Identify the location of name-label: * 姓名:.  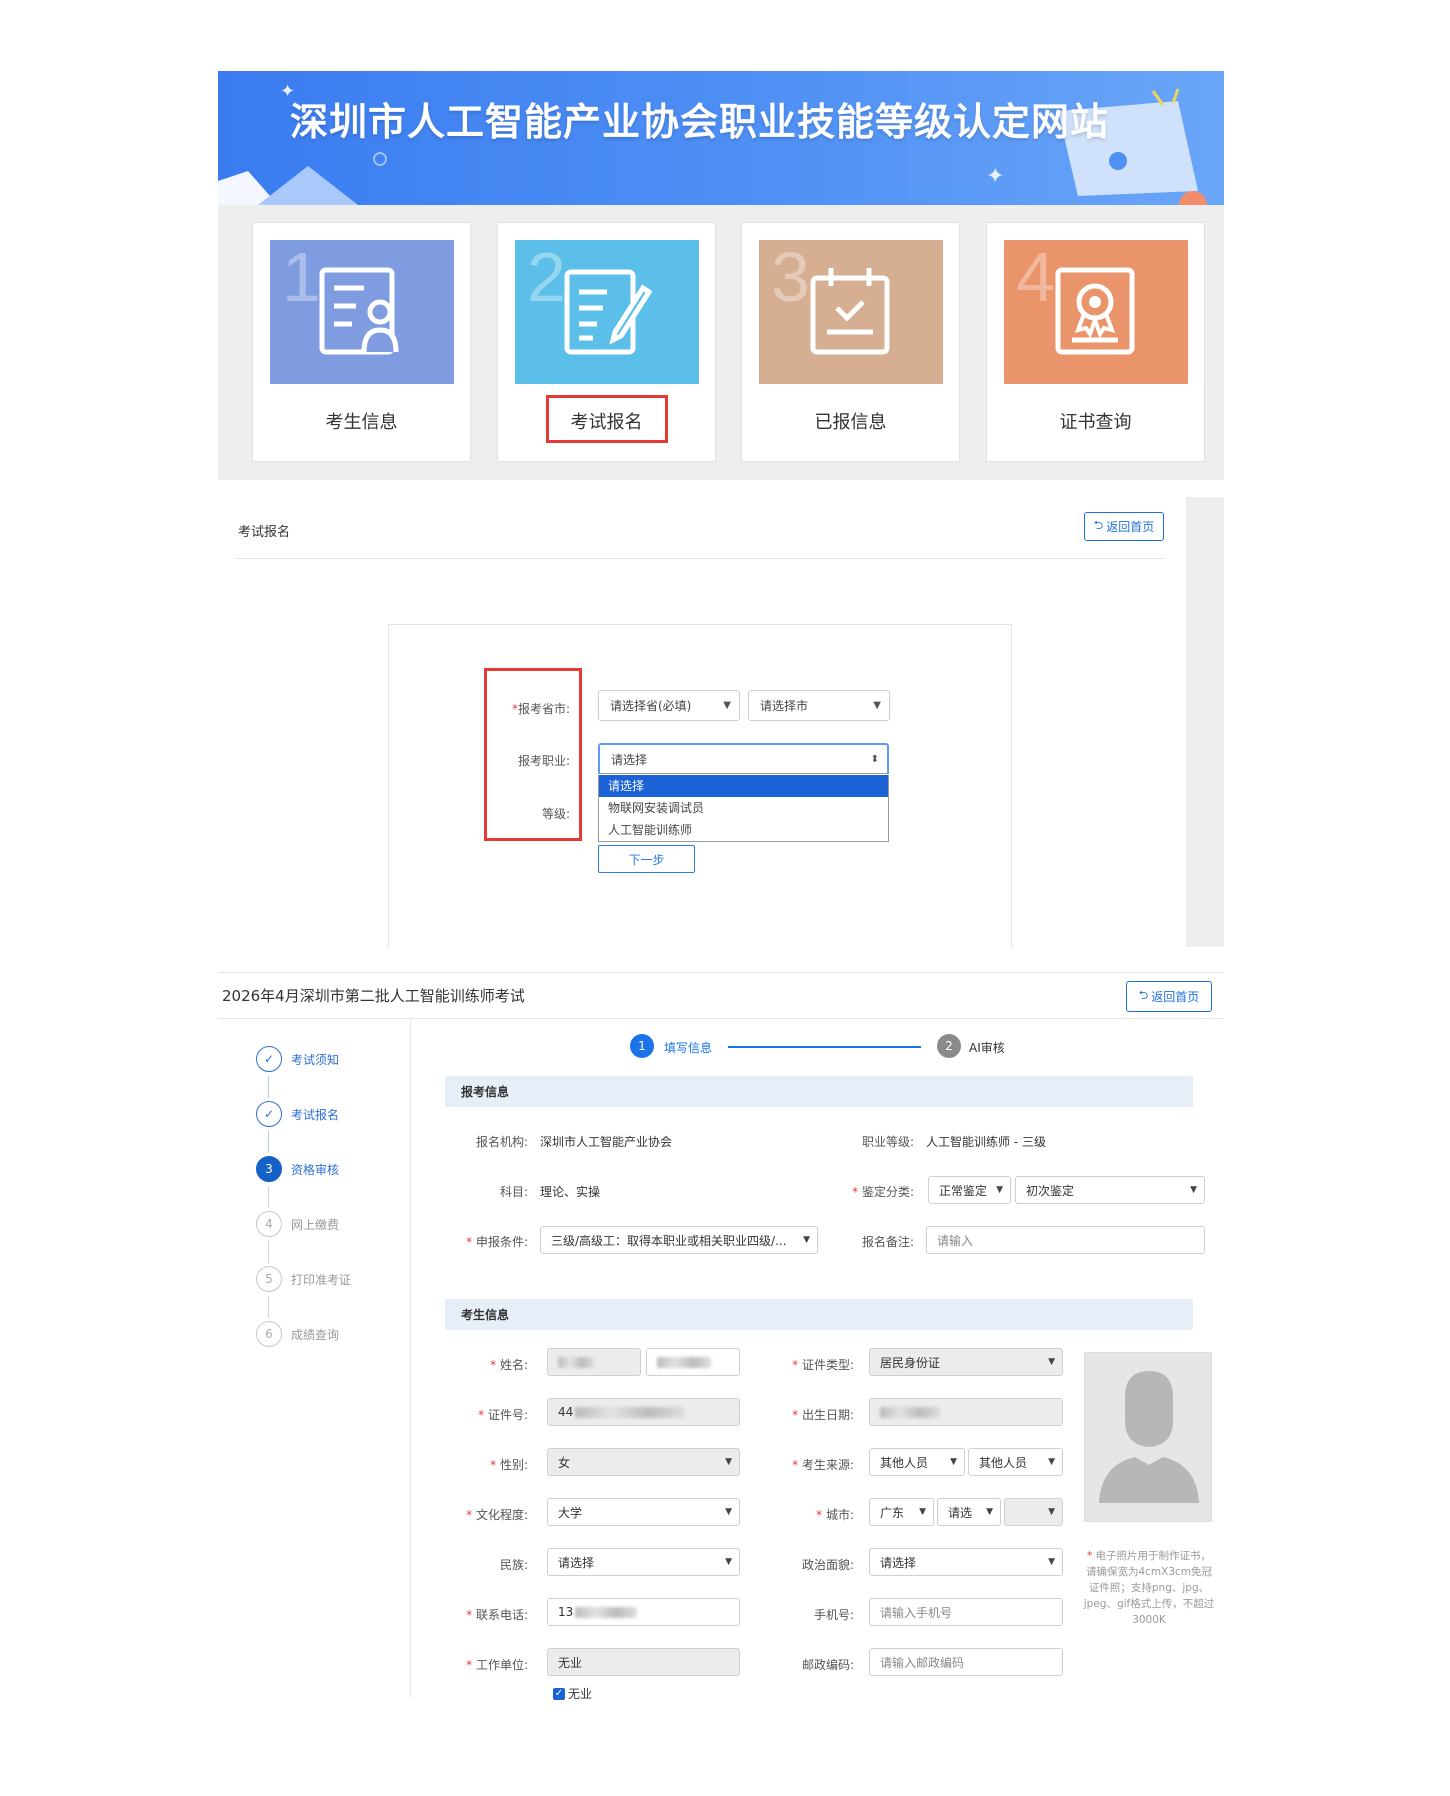
(509, 1365).